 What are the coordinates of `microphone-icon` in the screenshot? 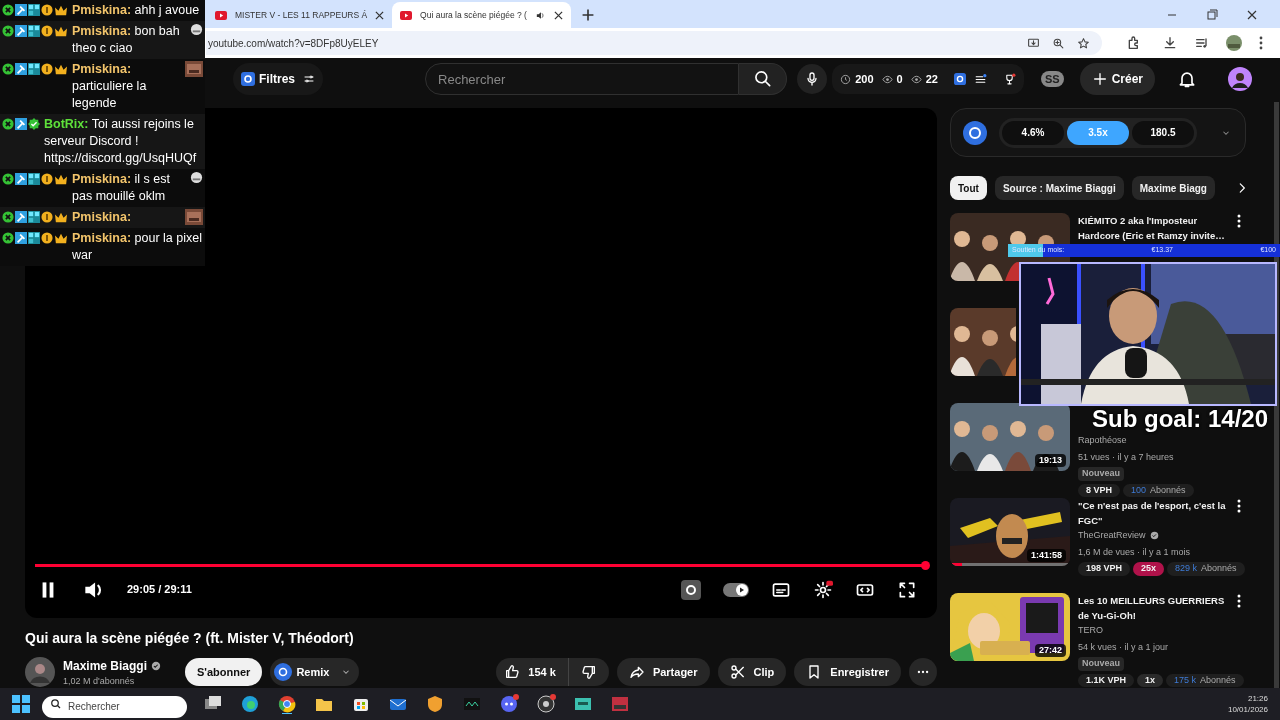 It's located at (812, 79).